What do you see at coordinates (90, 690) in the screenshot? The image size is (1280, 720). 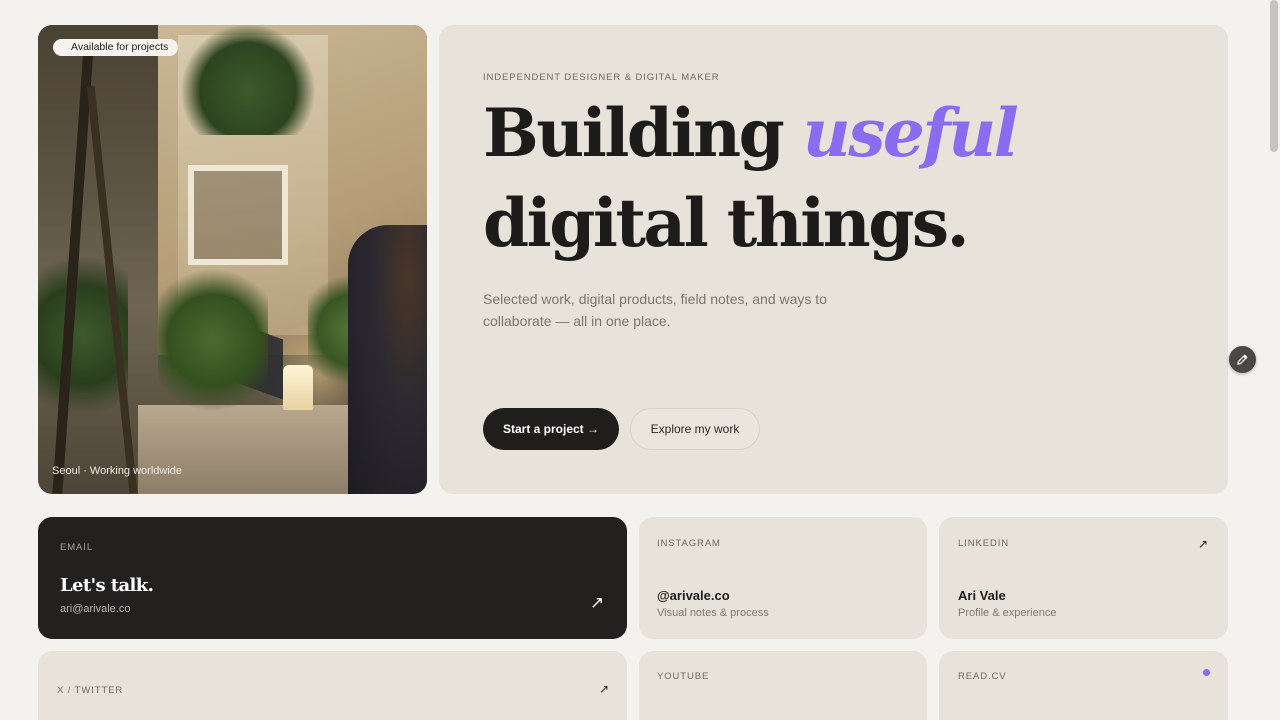 I see `twitter-label: X / TWITTER` at bounding box center [90, 690].